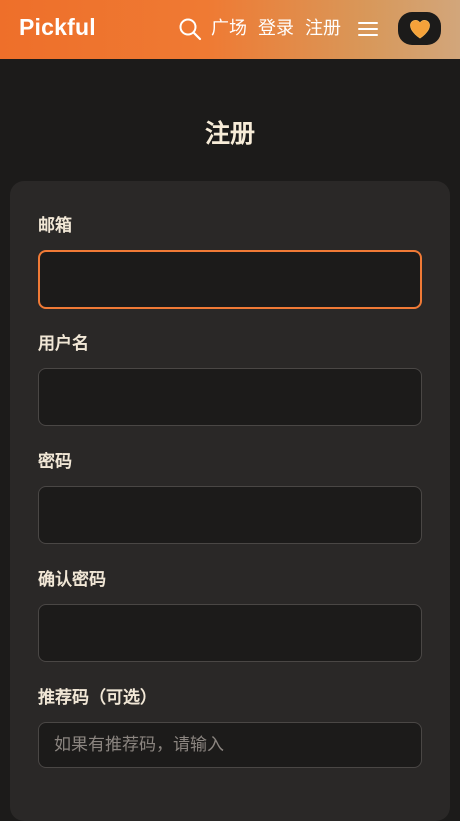  Describe the element at coordinates (72, 580) in the screenshot. I see `confirm-password-label: 确认密码` at that location.